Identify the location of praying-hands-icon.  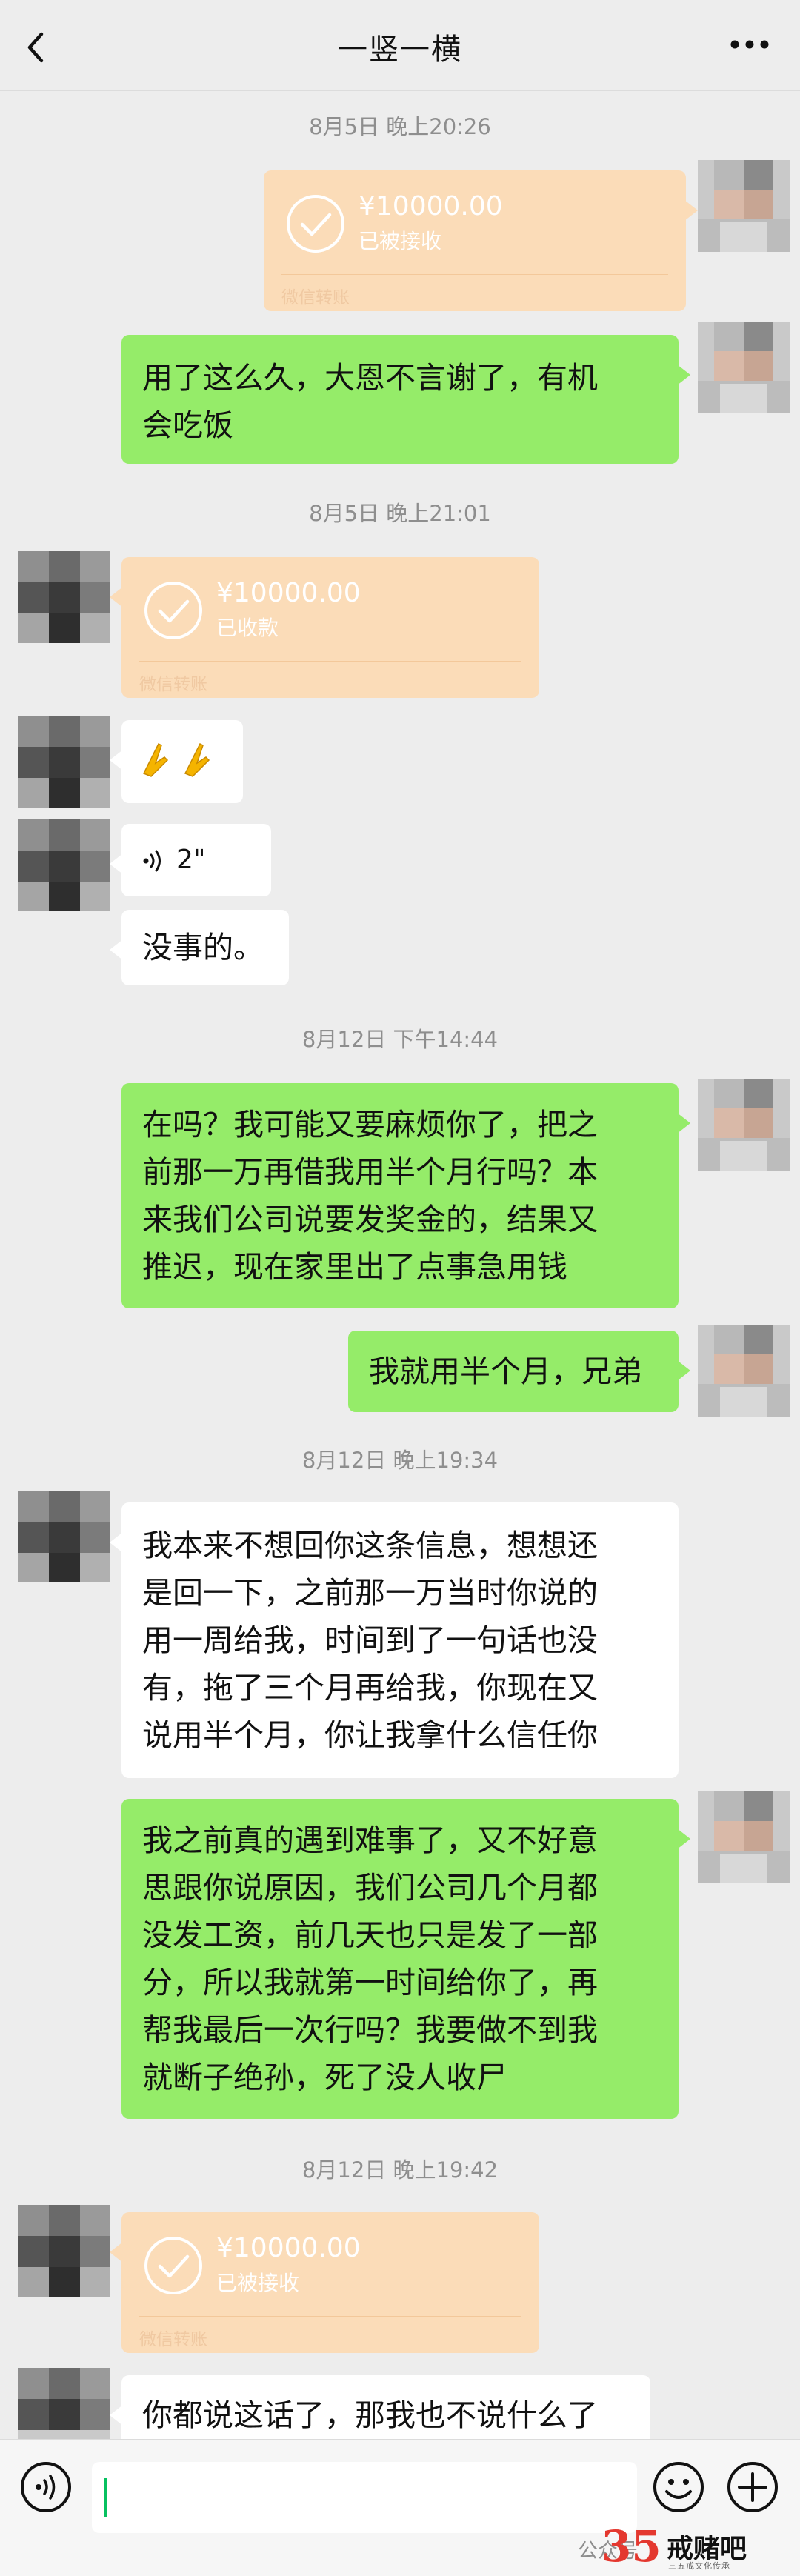
(176, 759).